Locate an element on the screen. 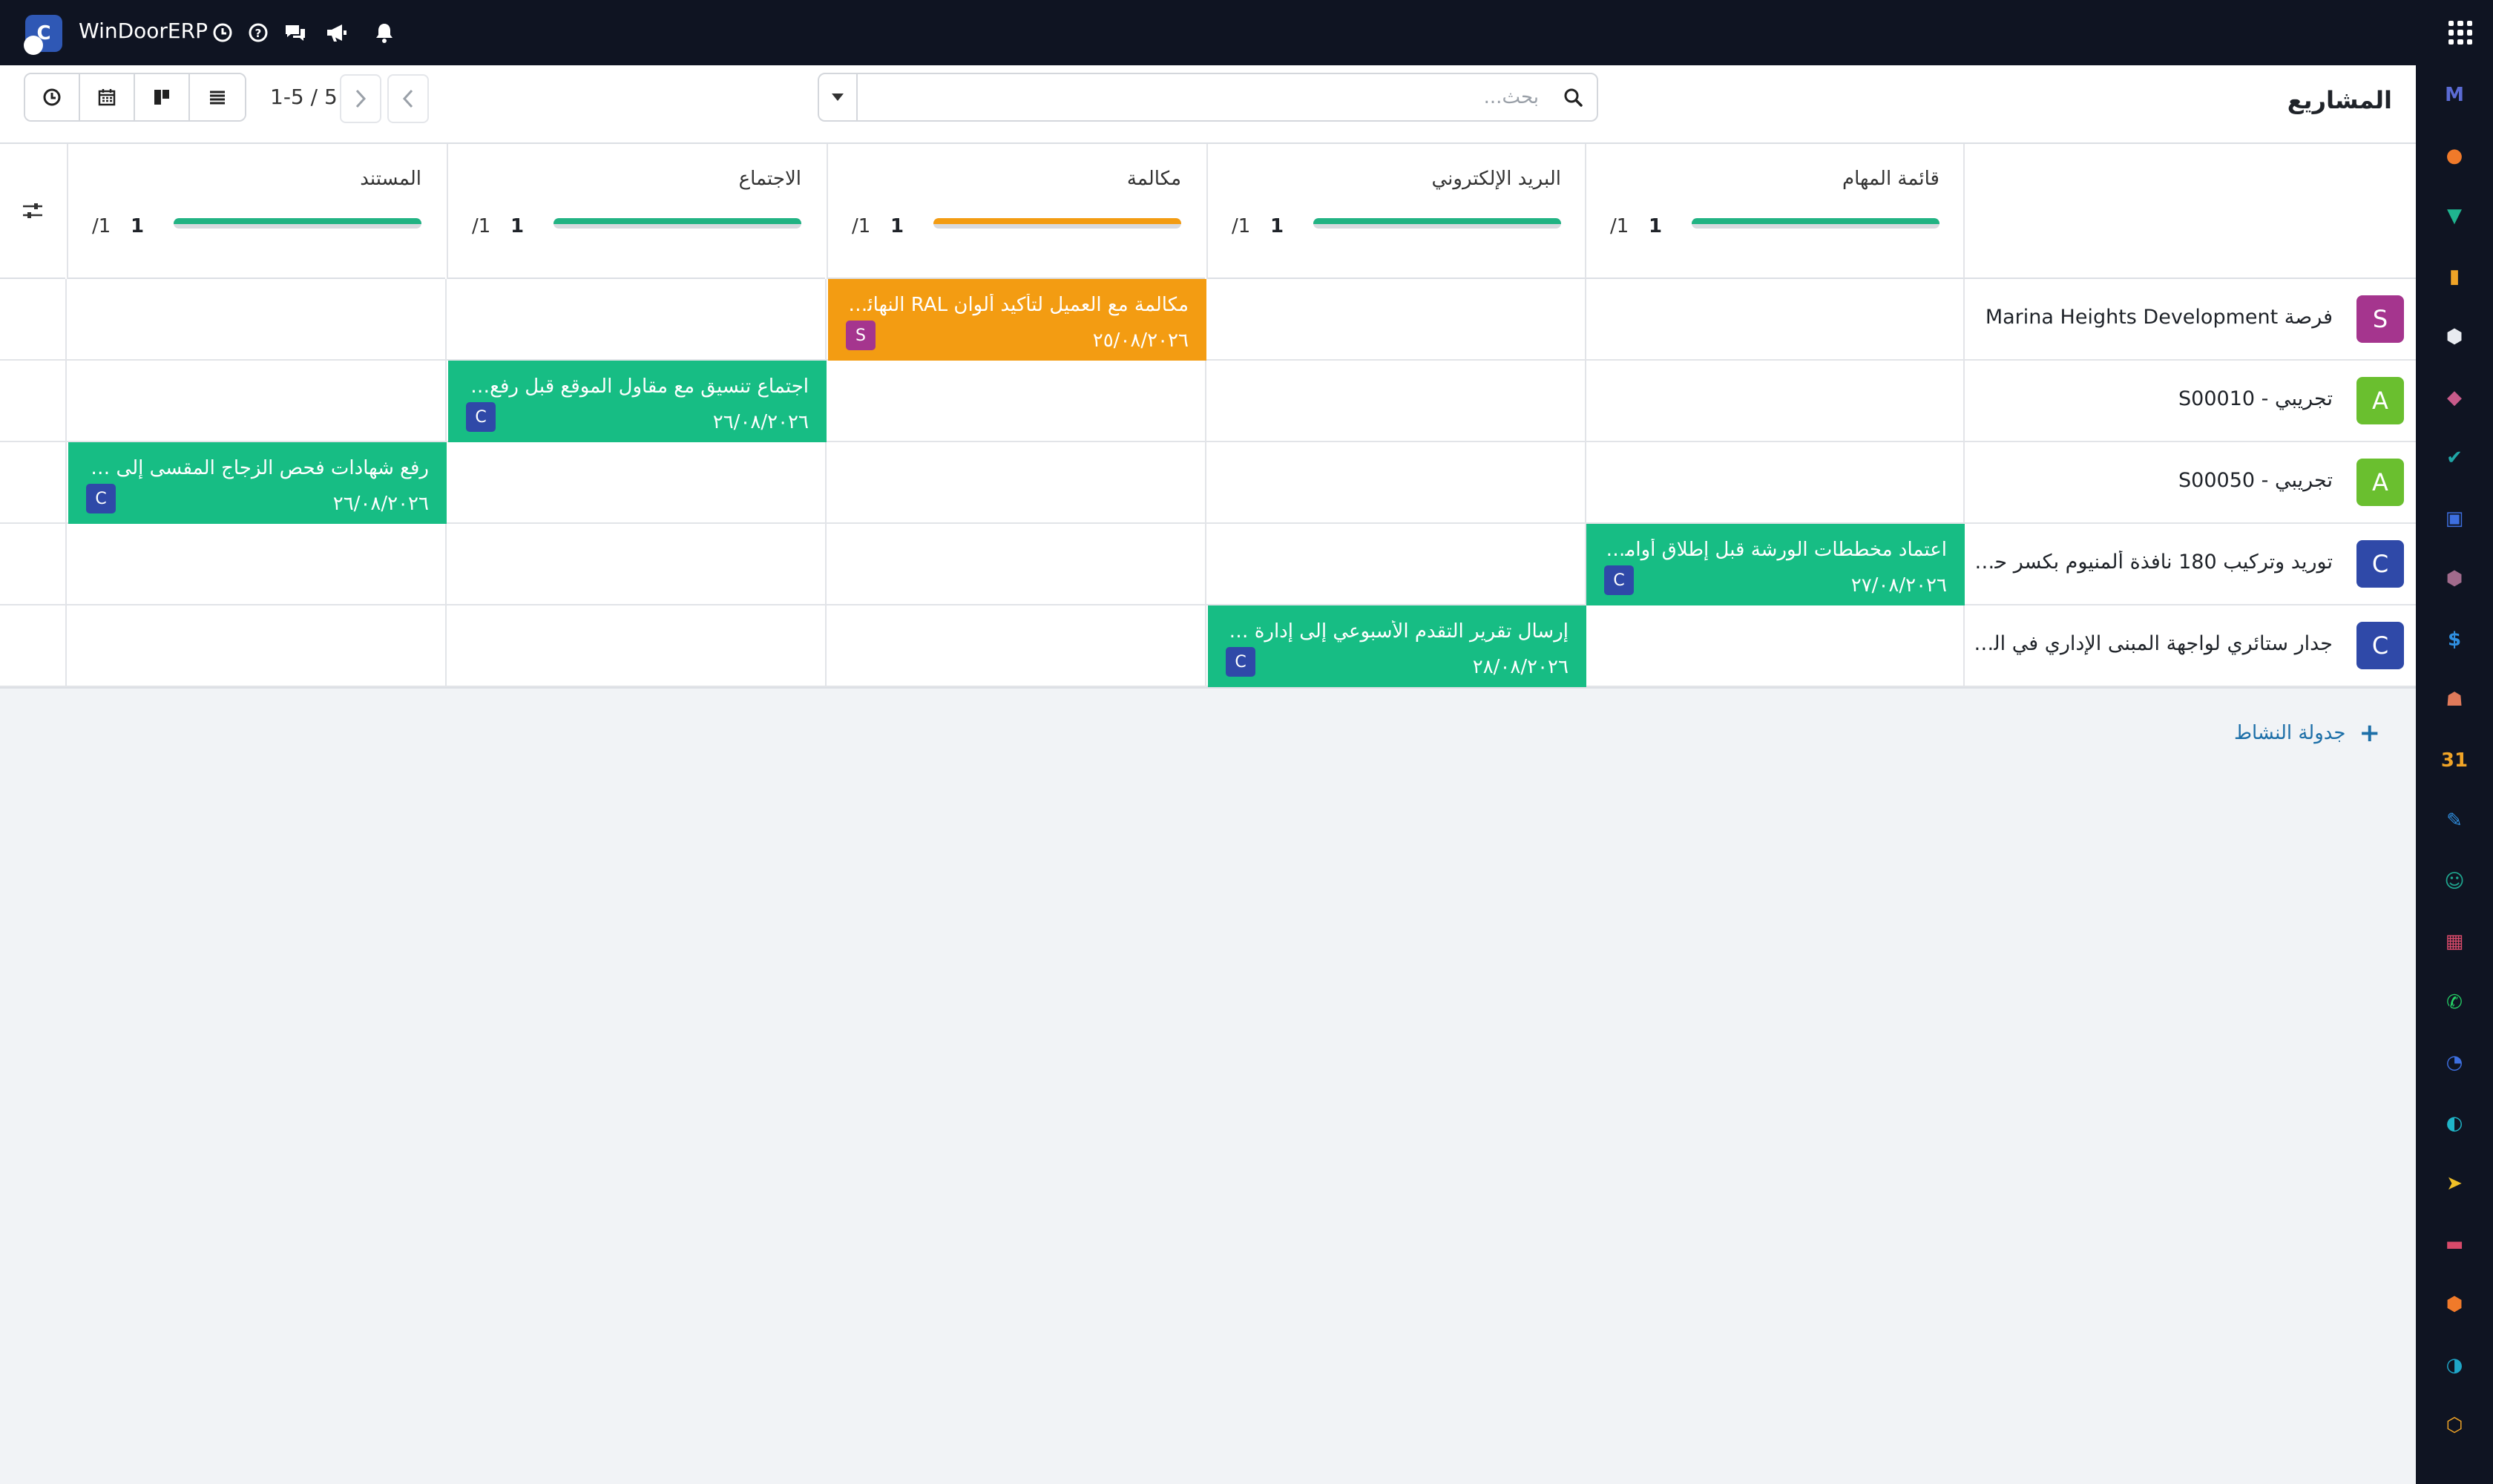 This screenshot has height=1484, width=2493. record-cell: فرصة Marina Heights Development S is located at coordinates (2189, 320).